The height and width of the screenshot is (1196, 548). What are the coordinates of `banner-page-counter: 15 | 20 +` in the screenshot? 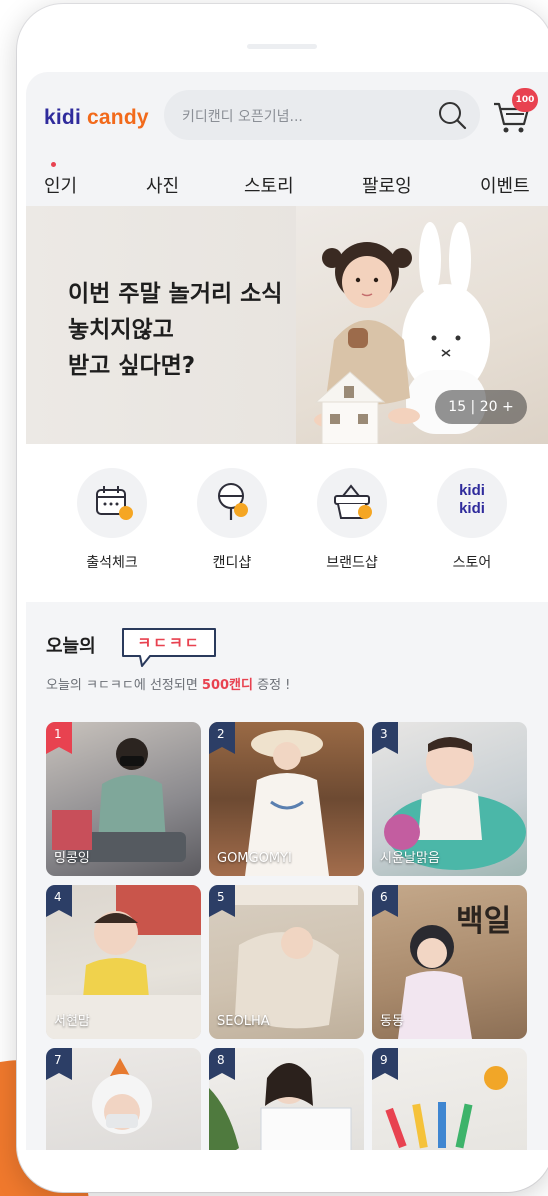 It's located at (481, 407).